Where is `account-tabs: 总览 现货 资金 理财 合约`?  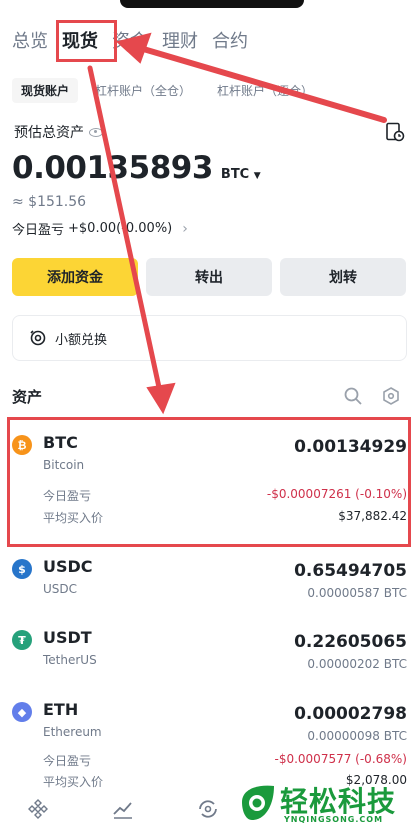
account-tabs: 总览 现货 资金 理财 合约 is located at coordinates (130, 43).